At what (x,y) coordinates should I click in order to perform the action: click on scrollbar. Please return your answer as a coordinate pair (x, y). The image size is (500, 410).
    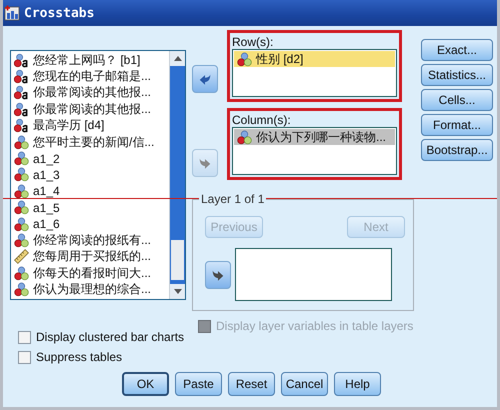
    Looking at the image, I should click on (177, 175).